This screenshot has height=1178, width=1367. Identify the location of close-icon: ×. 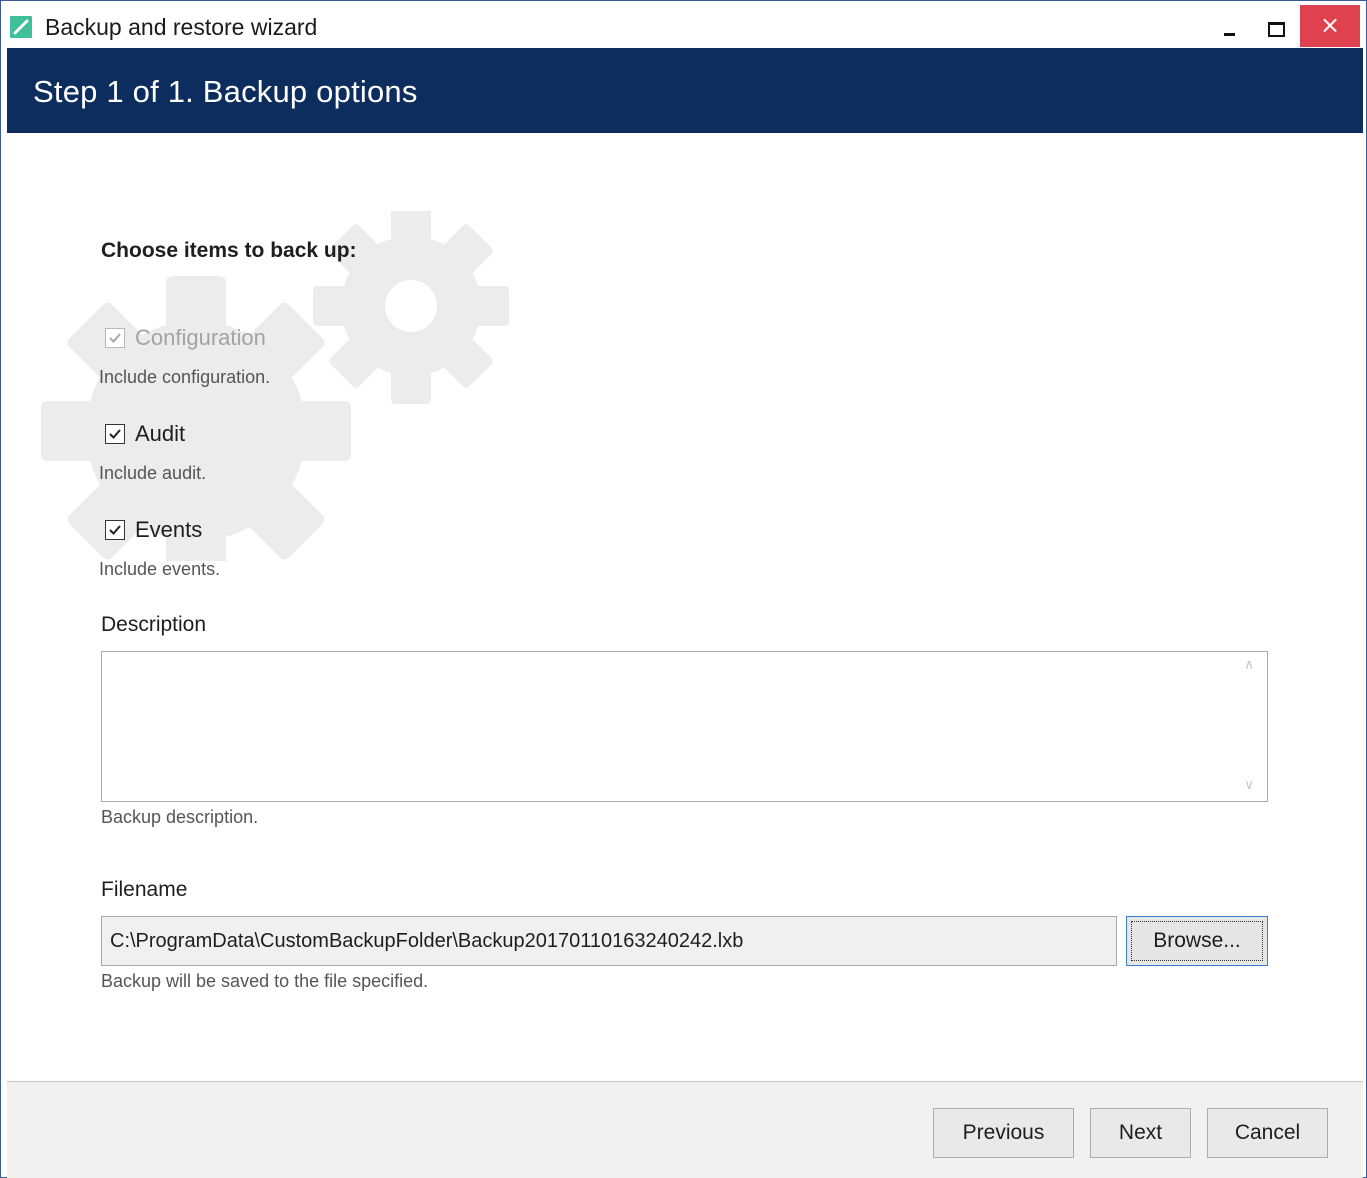
(1330, 25).